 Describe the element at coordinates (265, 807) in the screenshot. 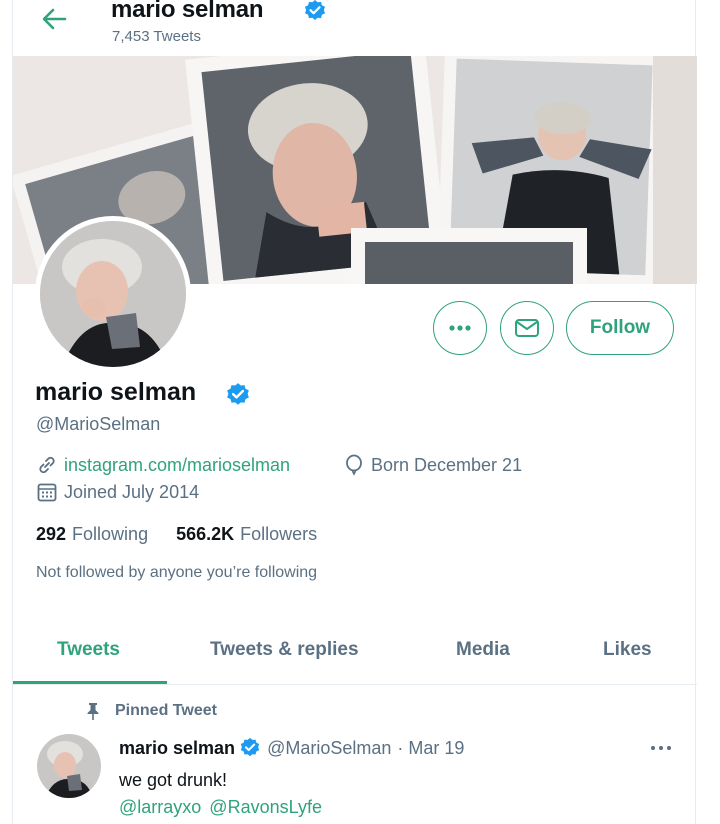

I see `mention-link: @RavonsLyfe` at that location.